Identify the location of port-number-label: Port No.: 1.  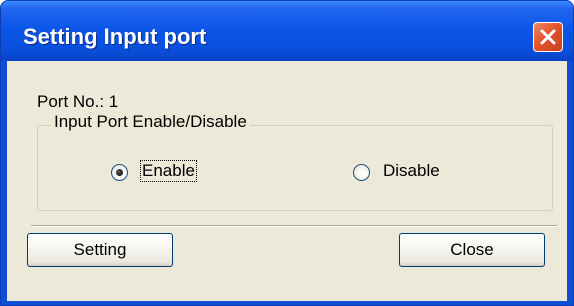
(78, 101).